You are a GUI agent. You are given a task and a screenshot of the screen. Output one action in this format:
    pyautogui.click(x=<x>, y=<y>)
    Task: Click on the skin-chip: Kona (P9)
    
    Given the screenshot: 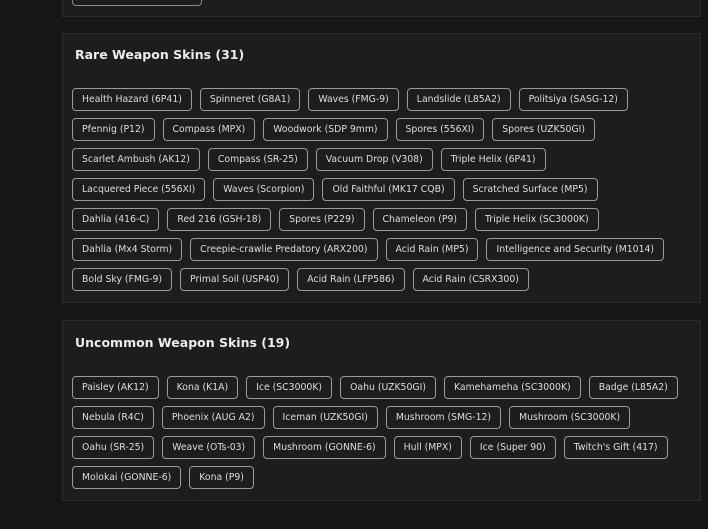 What is the action you would take?
    pyautogui.click(x=221, y=477)
    